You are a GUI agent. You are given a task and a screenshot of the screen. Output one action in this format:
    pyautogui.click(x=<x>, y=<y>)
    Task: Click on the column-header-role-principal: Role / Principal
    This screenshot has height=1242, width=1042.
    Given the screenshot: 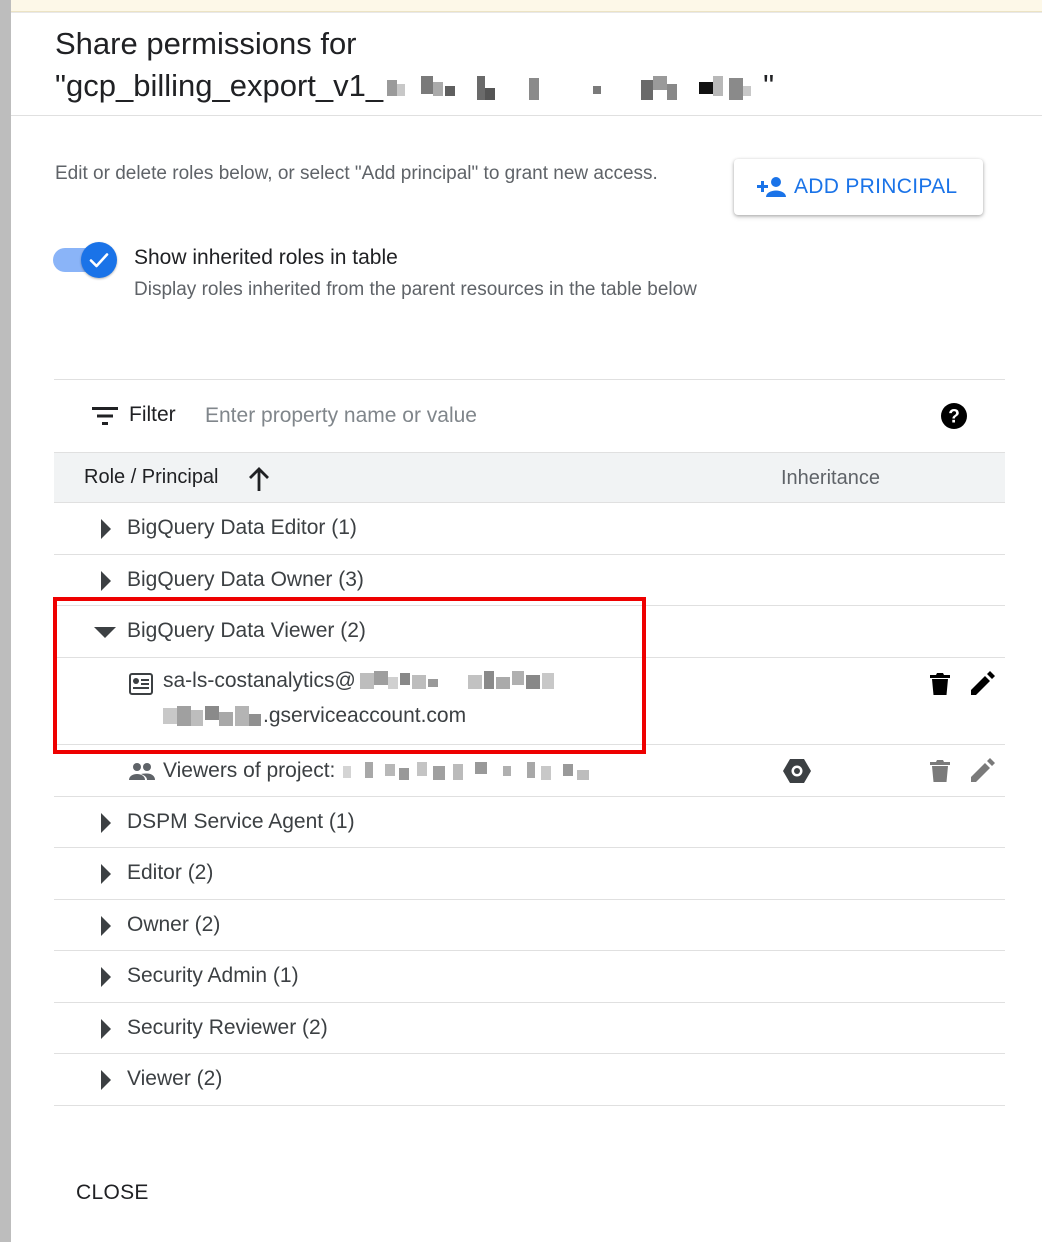 What is the action you would take?
    pyautogui.click(x=151, y=477)
    